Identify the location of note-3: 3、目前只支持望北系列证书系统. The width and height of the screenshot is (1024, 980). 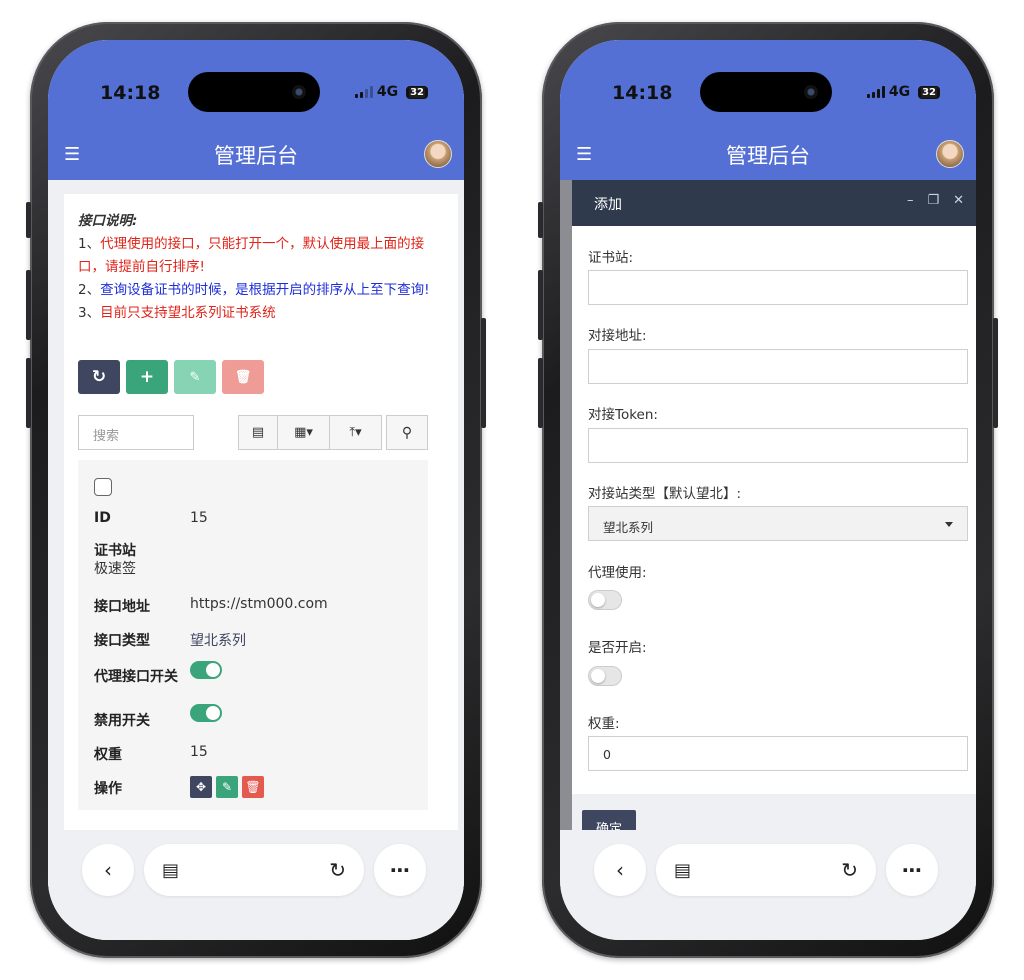
(177, 313).